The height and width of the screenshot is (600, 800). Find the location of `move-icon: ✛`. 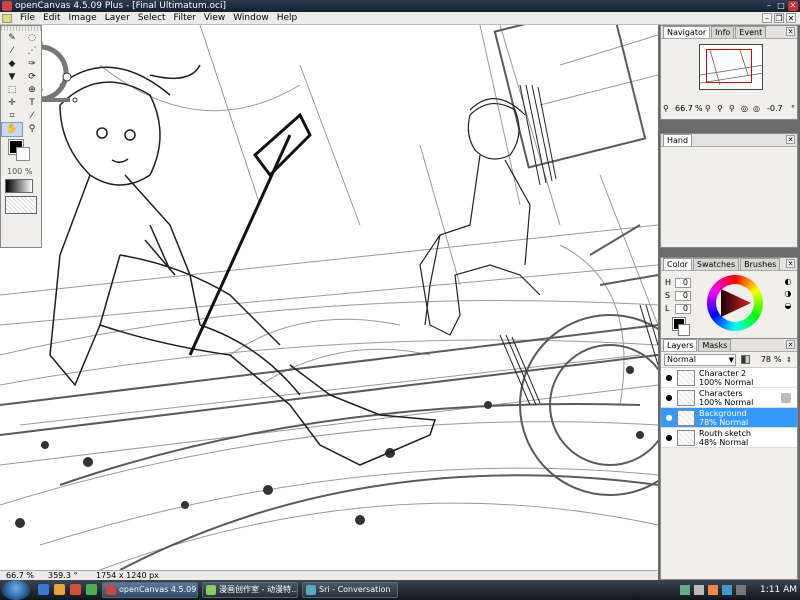

move-icon: ✛ is located at coordinates (12, 103).